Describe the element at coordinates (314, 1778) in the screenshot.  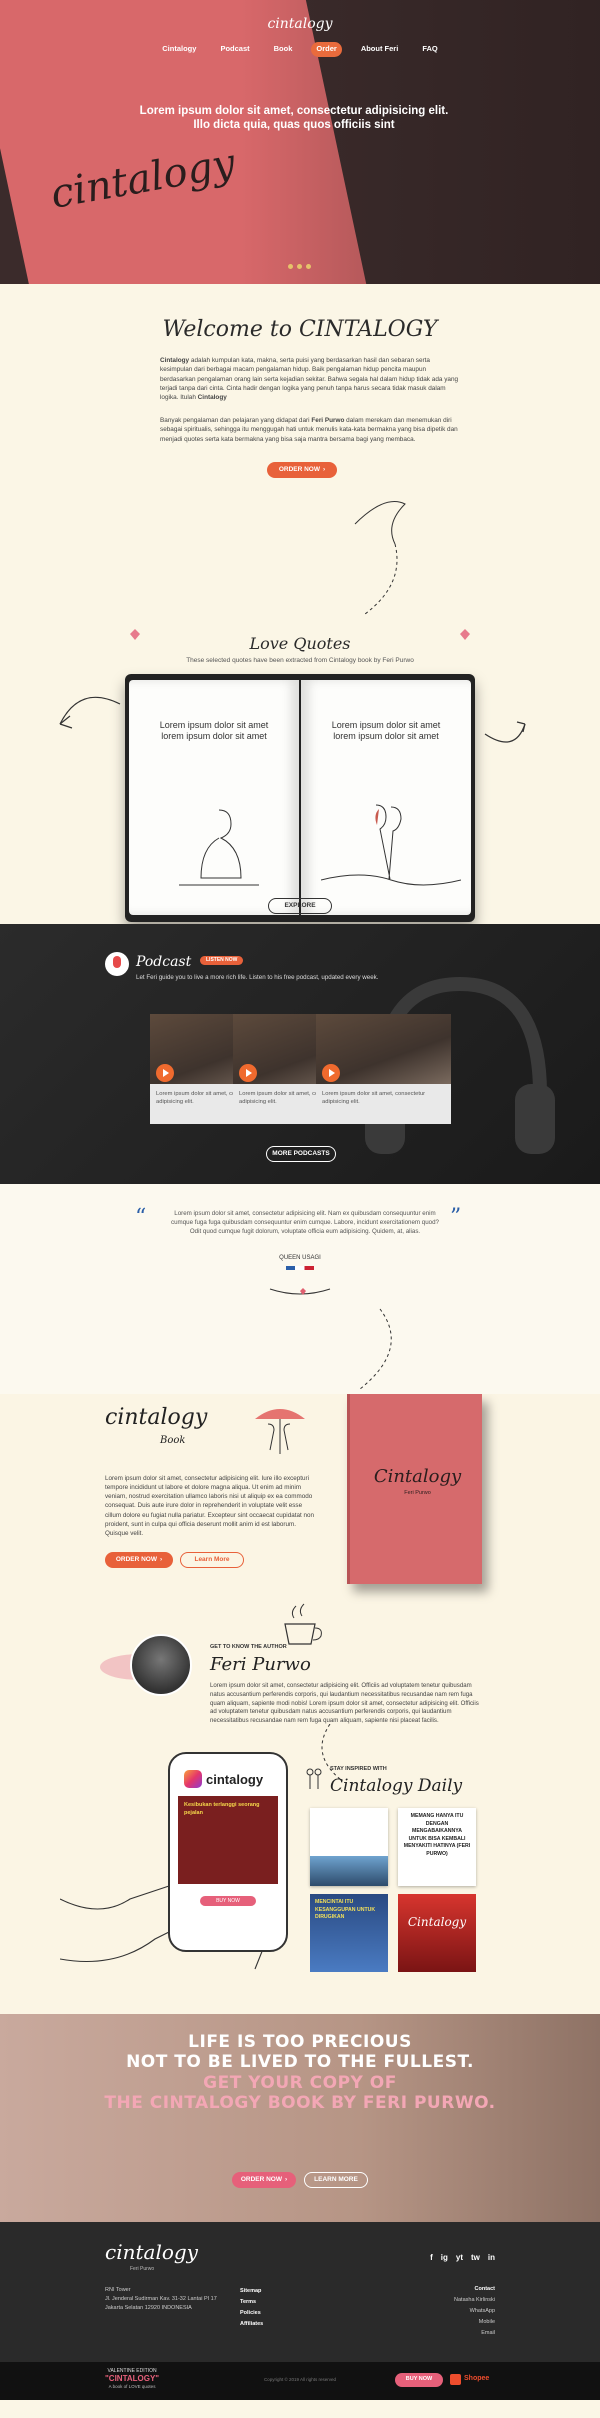
I see `couple-small-icon` at that location.